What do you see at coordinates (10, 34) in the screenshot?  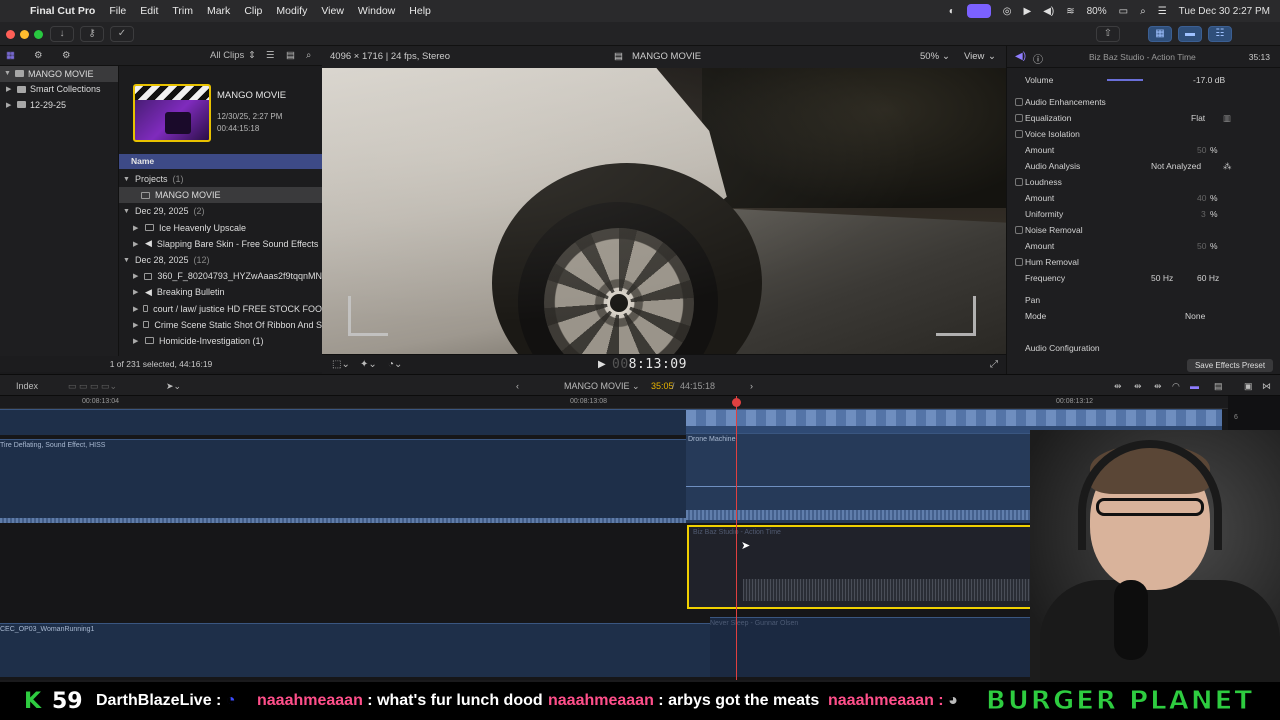 I see `close-window-button` at bounding box center [10, 34].